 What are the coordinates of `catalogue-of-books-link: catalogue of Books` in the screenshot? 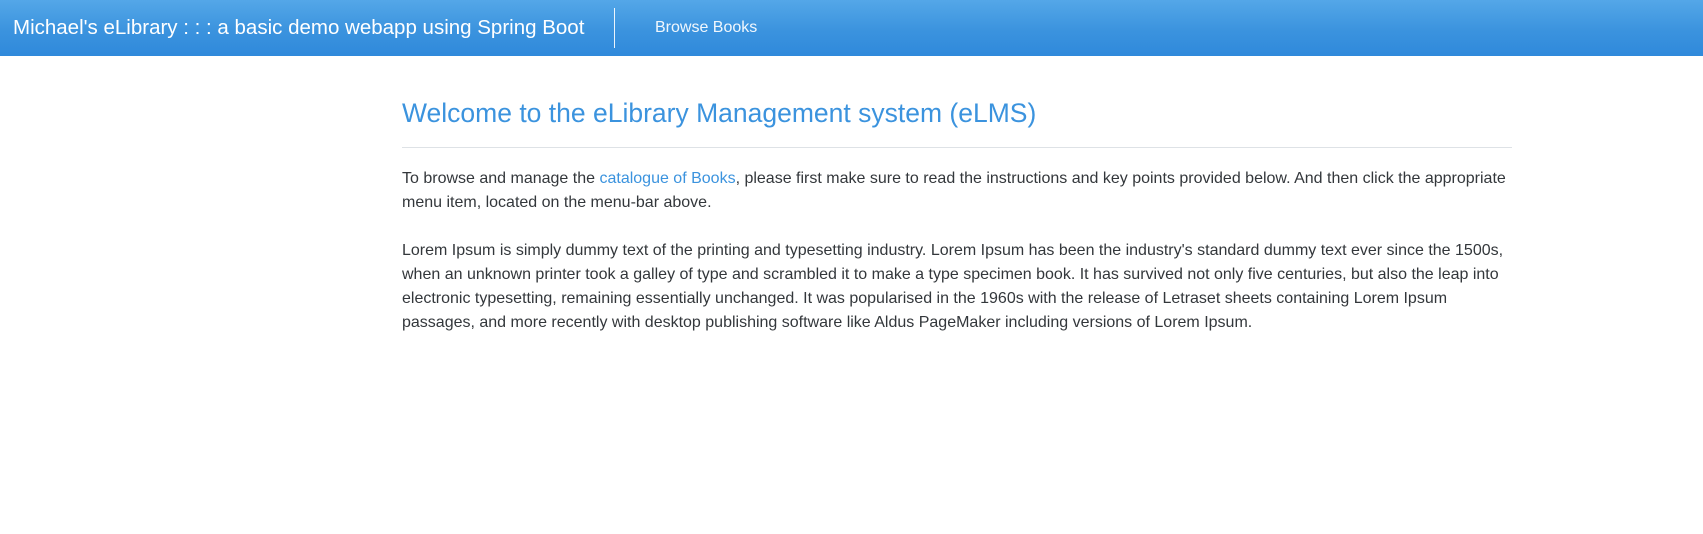 It's located at (667, 178).